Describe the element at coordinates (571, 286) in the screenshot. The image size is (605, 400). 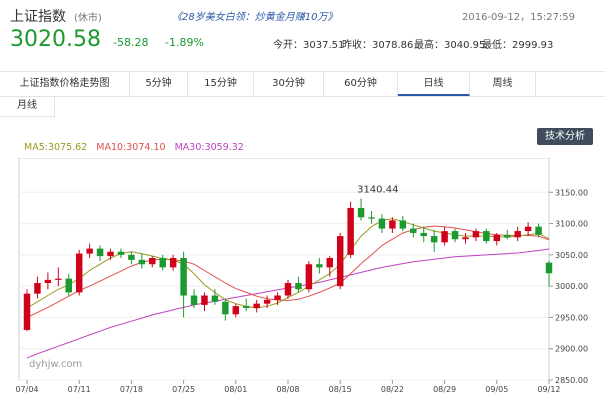
I see `y-tick-label: 3000.00` at that location.